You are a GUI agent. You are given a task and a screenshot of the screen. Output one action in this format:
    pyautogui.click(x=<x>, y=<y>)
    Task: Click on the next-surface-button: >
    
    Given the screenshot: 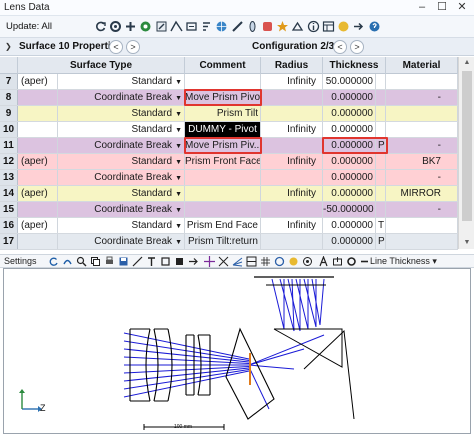 What is the action you would take?
    pyautogui.click(x=133, y=47)
    